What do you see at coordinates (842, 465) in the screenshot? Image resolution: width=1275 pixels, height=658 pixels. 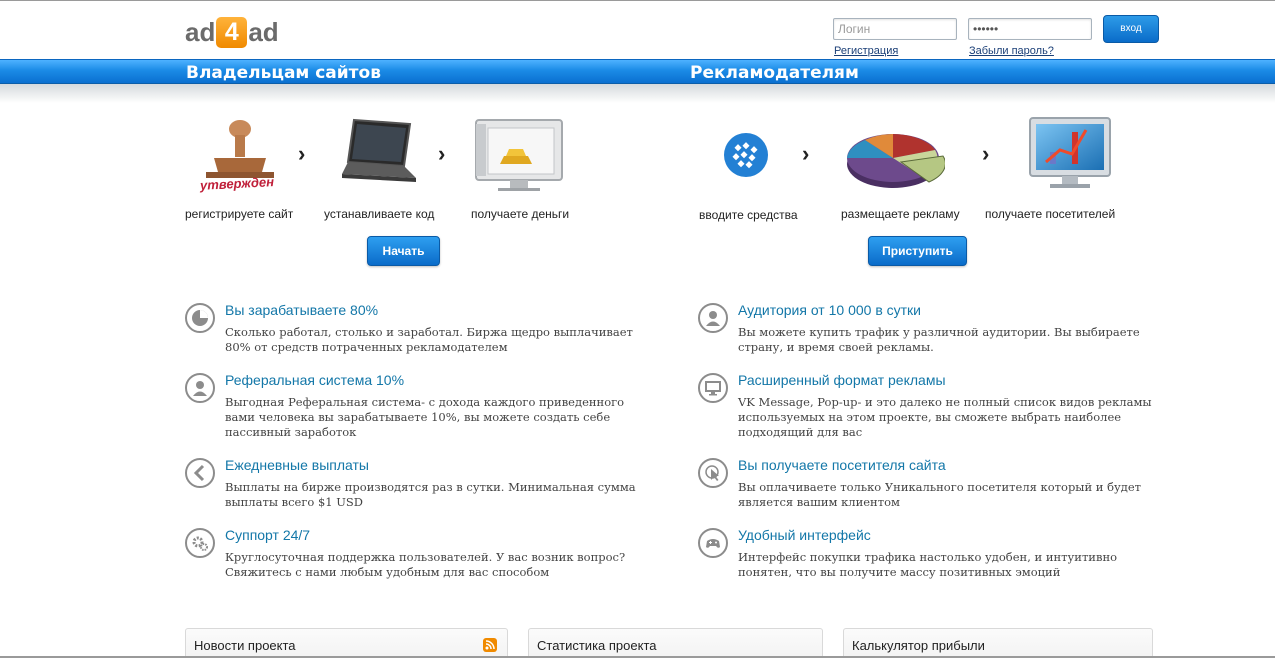 I see `feature-title: Вы получаете посетителя сайта` at bounding box center [842, 465].